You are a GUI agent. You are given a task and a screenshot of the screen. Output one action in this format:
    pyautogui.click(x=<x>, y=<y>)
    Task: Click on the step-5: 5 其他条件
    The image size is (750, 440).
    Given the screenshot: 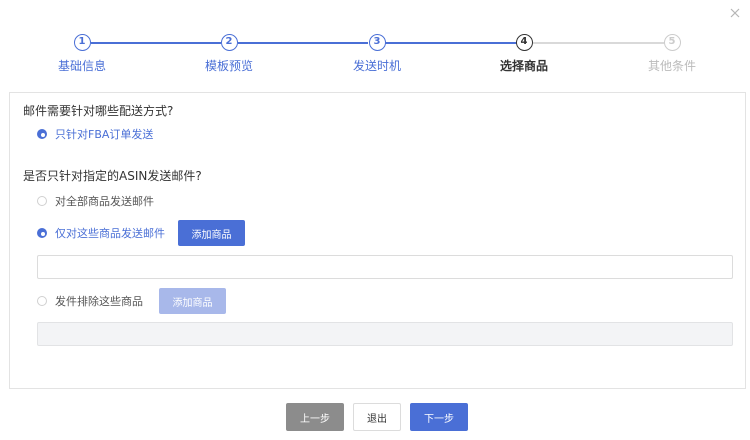 What is the action you would take?
    pyautogui.click(x=672, y=54)
    